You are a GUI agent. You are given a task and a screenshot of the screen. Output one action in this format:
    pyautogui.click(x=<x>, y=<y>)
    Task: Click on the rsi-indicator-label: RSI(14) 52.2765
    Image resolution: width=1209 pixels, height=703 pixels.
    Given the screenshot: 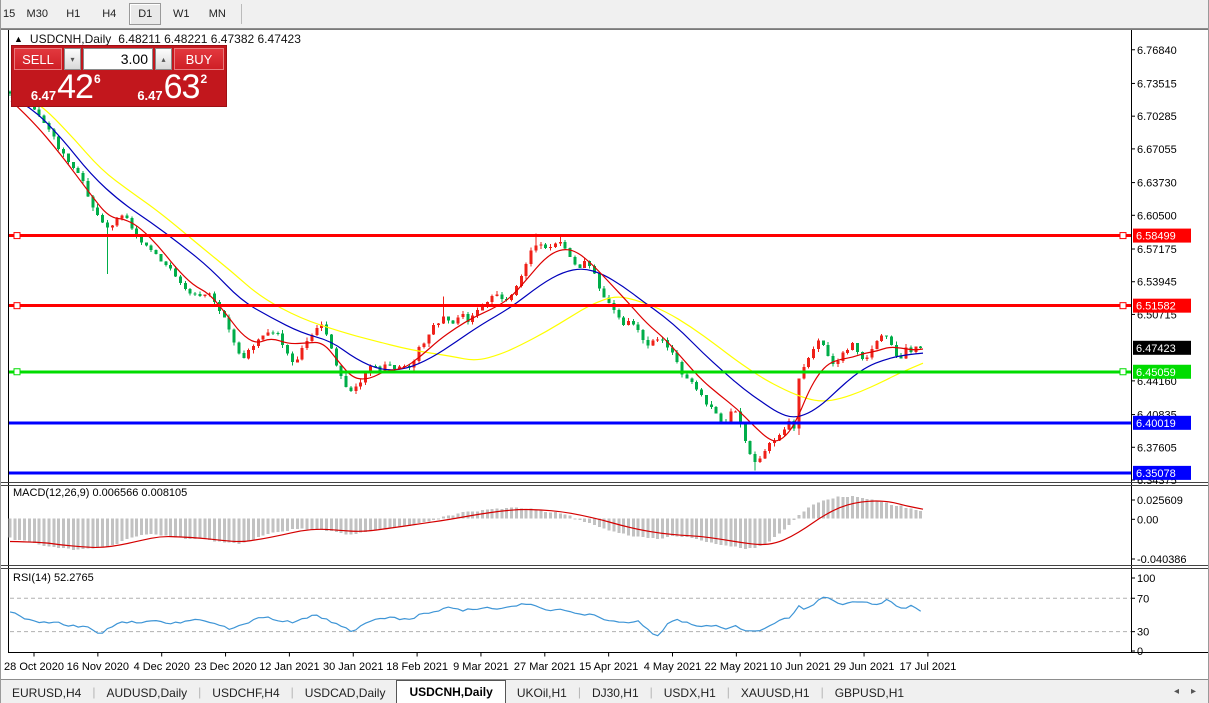 What is the action you would take?
    pyautogui.click(x=53, y=578)
    